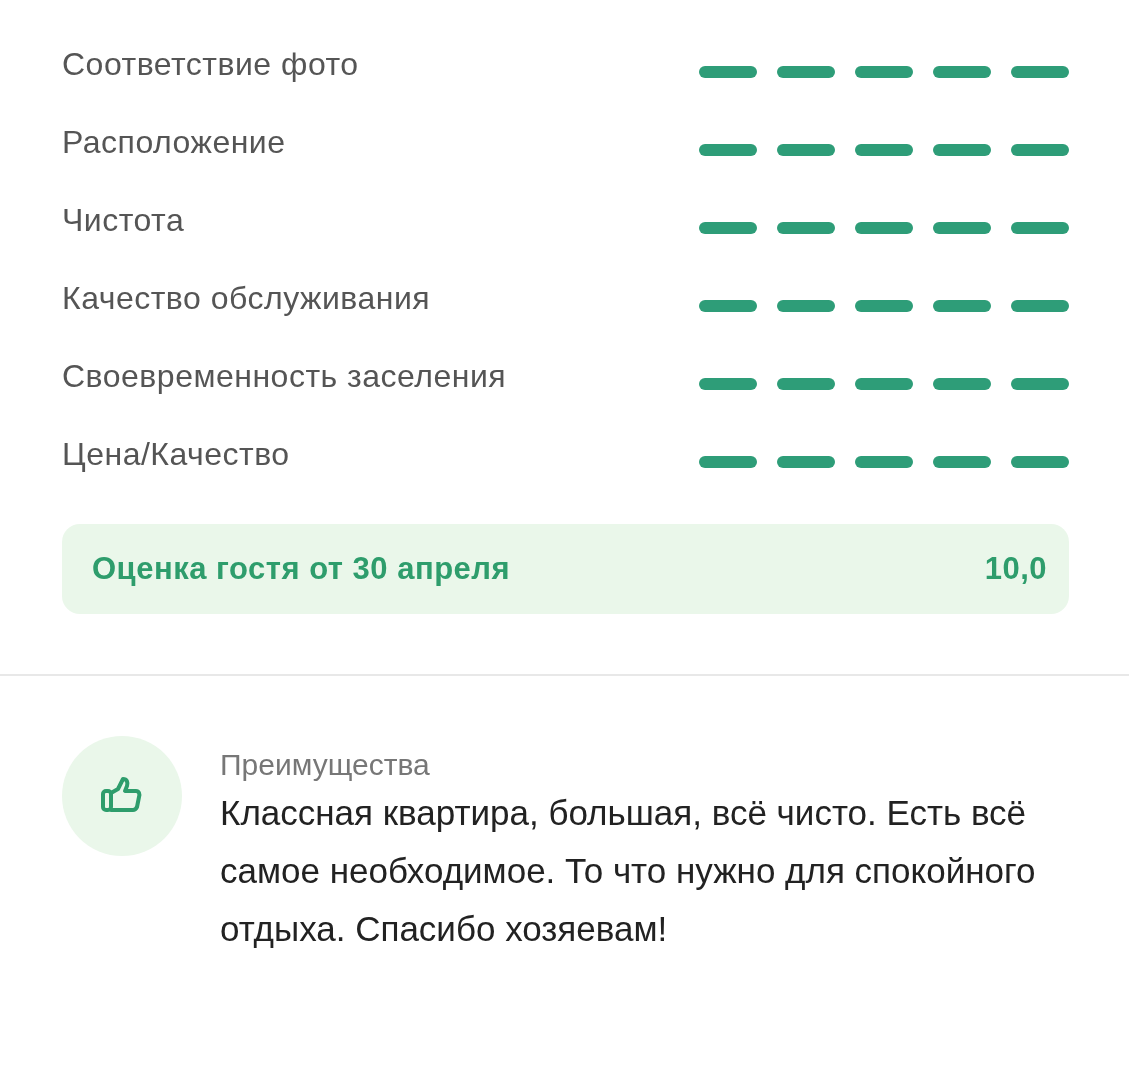  What do you see at coordinates (246, 298) in the screenshot?
I see `rating-label: Качество обслуживания` at bounding box center [246, 298].